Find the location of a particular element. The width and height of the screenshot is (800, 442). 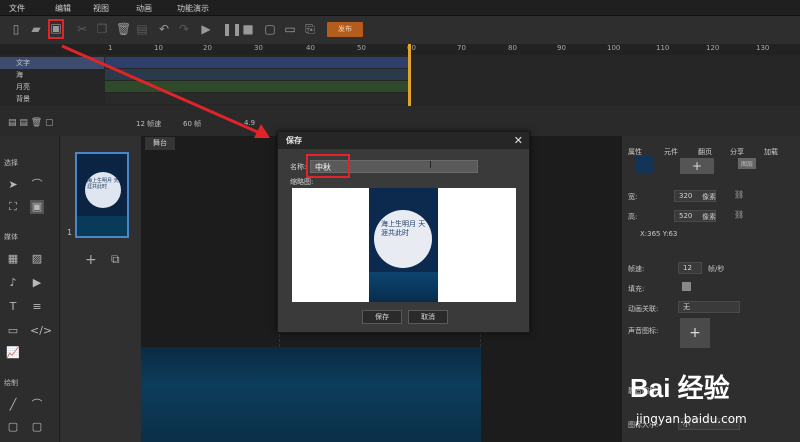

export-icon: ⎘ is located at coordinates (310, 29).